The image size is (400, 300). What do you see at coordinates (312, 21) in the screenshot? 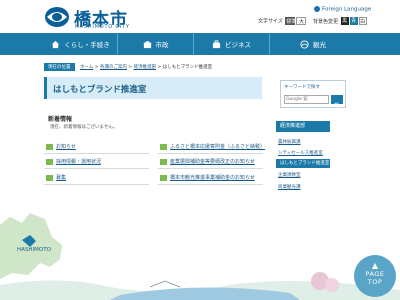
I see `accessibility-tools: 文字サイズ 標準大 背景色変更 黒青白` at bounding box center [312, 21].